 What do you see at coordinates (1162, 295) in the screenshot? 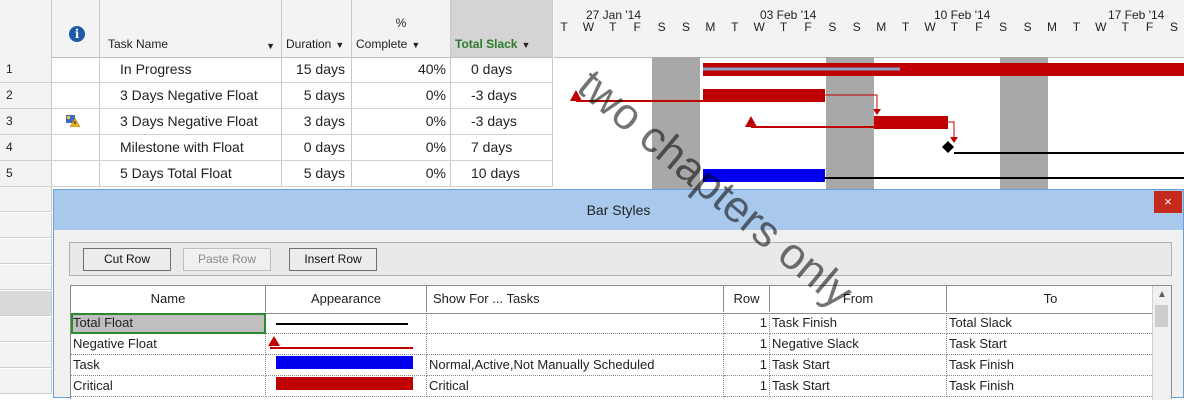
I see `scroll-up-icon: ▲` at bounding box center [1162, 295].